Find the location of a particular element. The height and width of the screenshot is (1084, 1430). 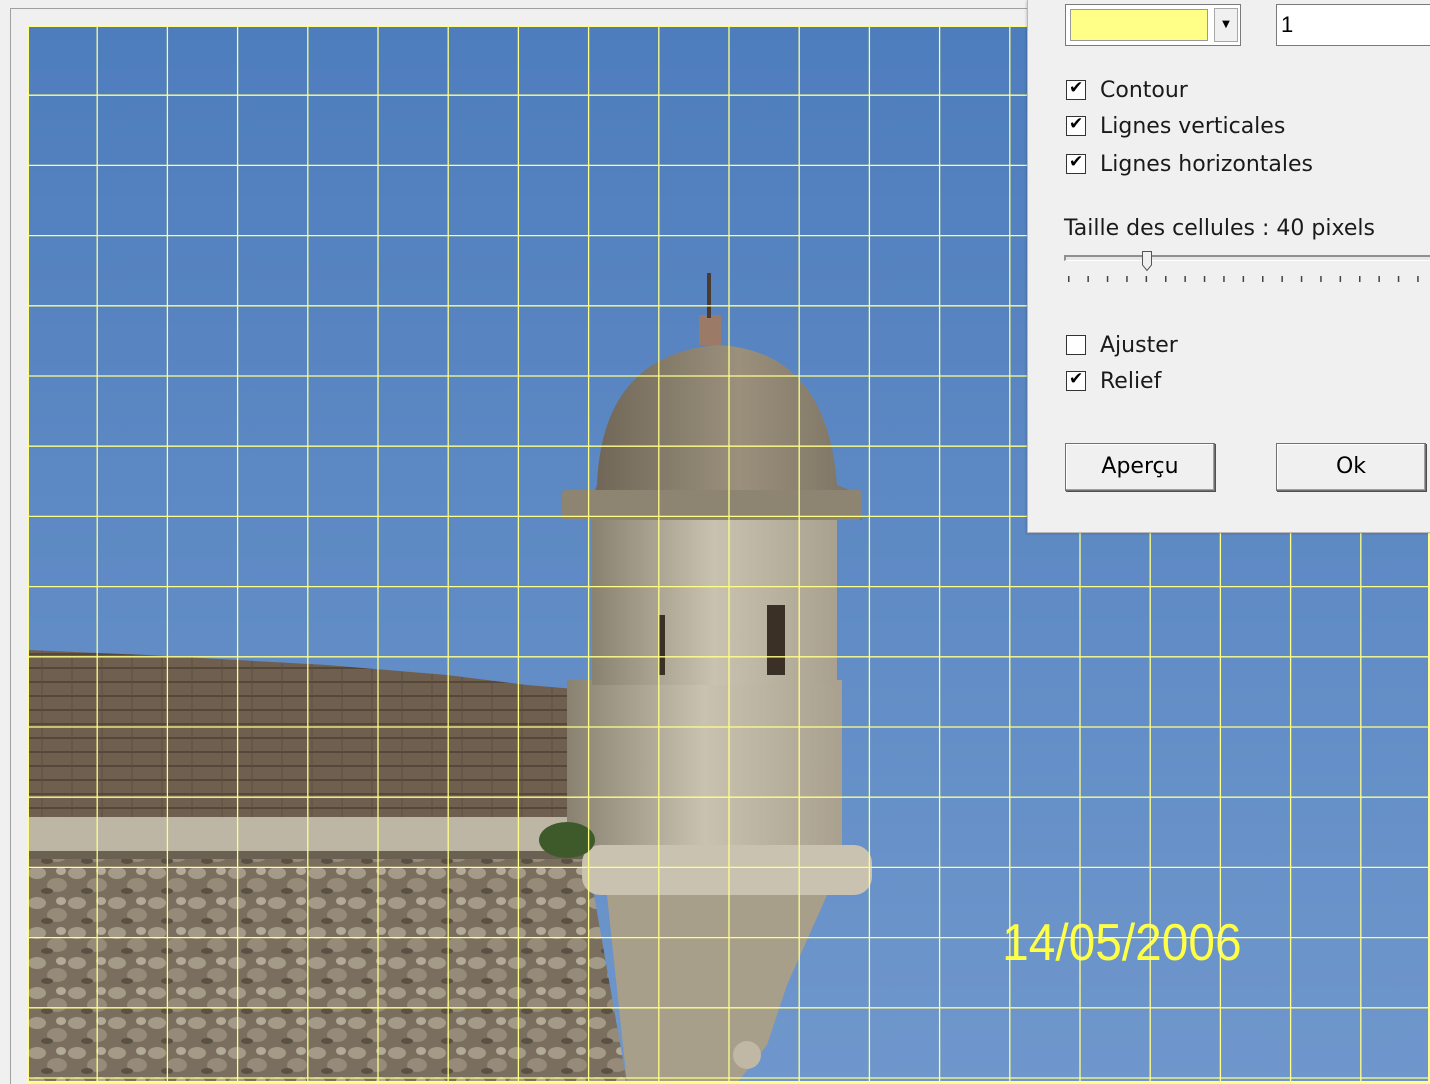

cell-size-slider-thumb is located at coordinates (1147, 261).